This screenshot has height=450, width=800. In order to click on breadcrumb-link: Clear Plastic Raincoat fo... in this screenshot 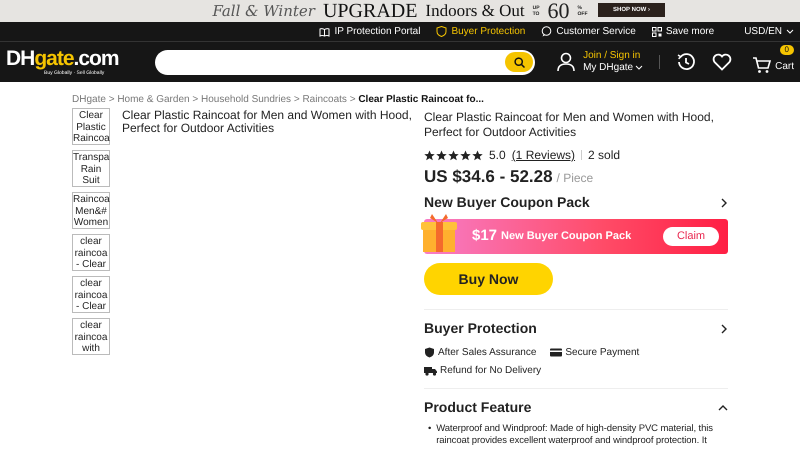, I will do `click(421, 99)`.